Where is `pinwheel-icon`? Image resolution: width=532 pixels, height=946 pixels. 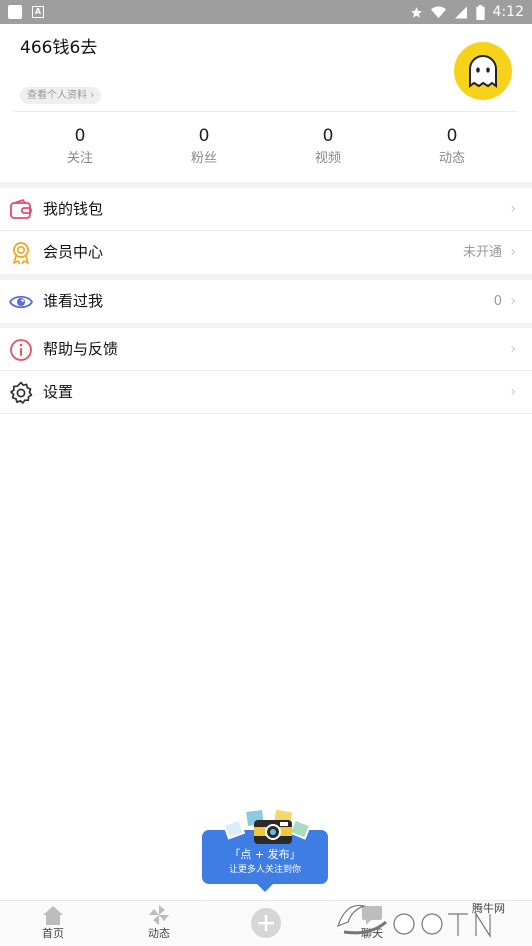 pinwheel-icon is located at coordinates (159, 915).